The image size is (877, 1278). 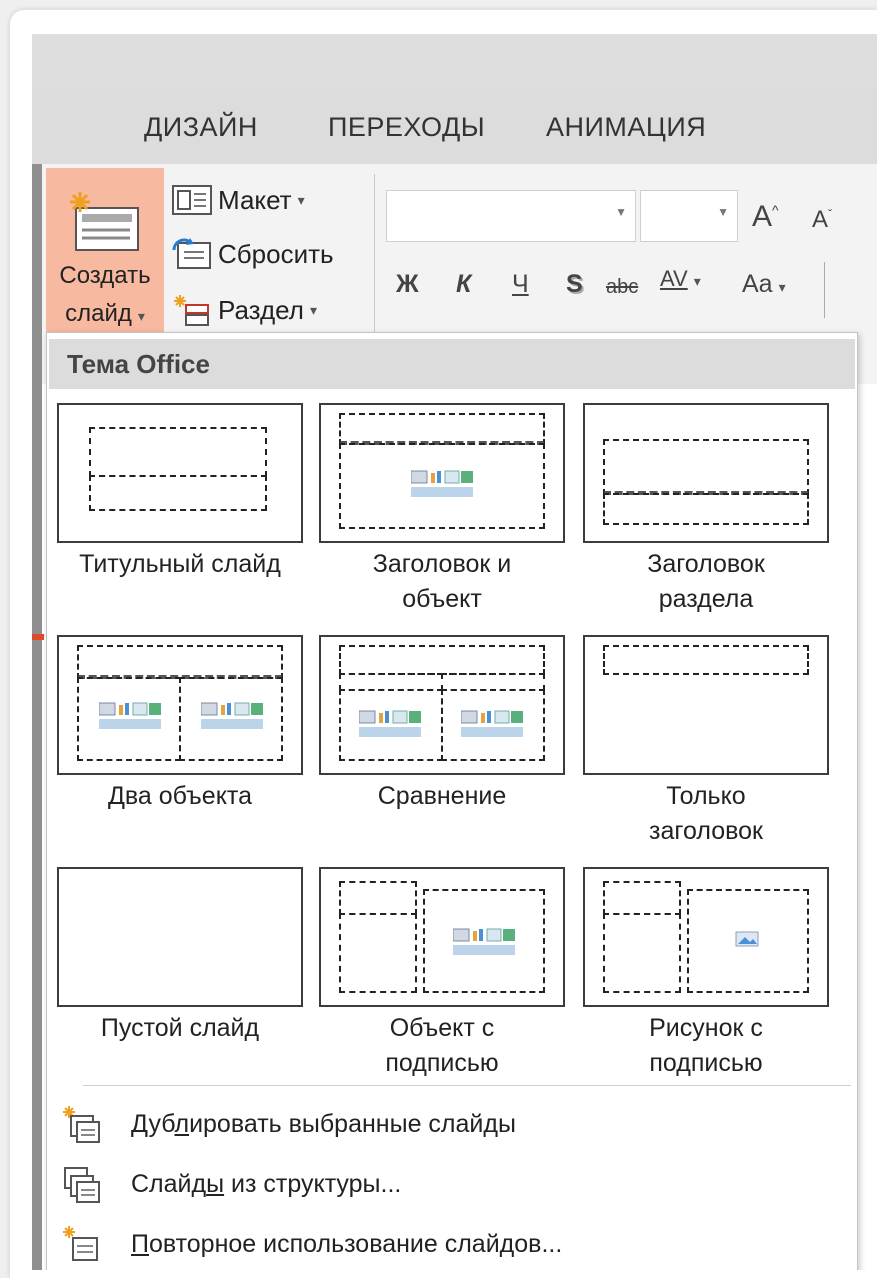 What do you see at coordinates (407, 284) in the screenshot?
I see `bold-button: Ж` at bounding box center [407, 284].